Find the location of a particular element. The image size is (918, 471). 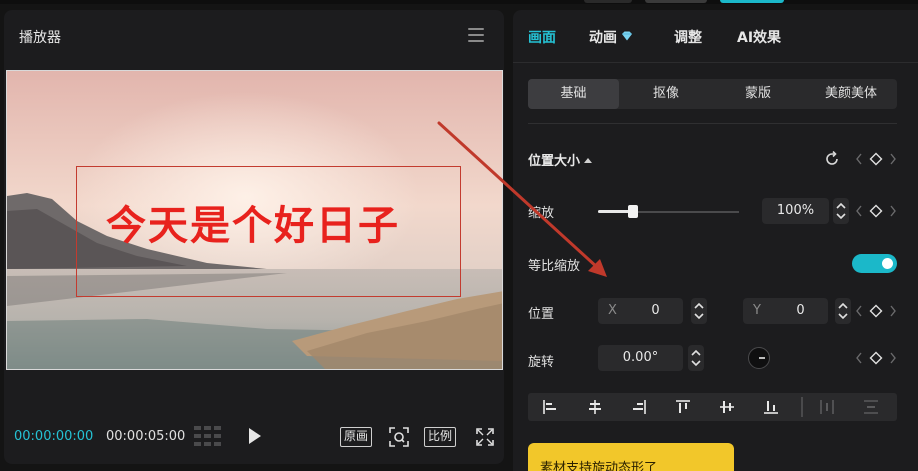

rotation-value: 0.00° is located at coordinates (640, 357).